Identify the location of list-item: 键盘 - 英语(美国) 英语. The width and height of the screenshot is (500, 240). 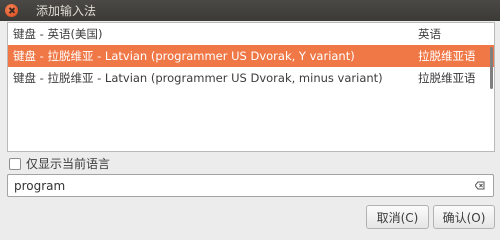
(251, 34).